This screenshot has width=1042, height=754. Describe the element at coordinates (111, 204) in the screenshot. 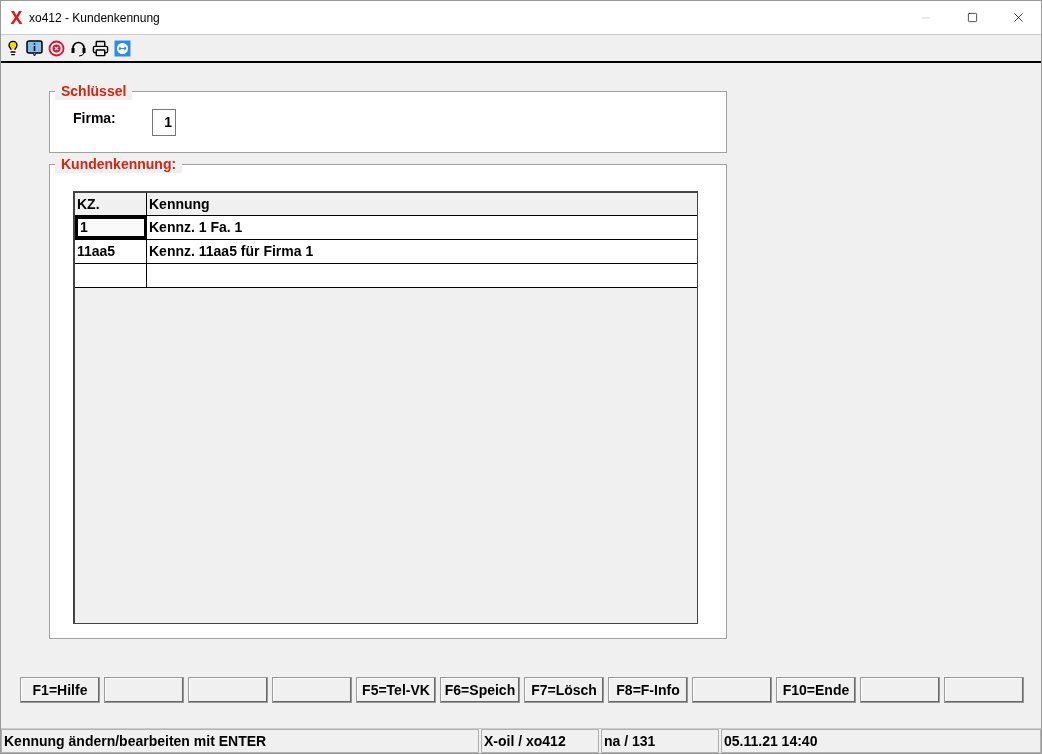

I see `column-header: KZ.` at that location.